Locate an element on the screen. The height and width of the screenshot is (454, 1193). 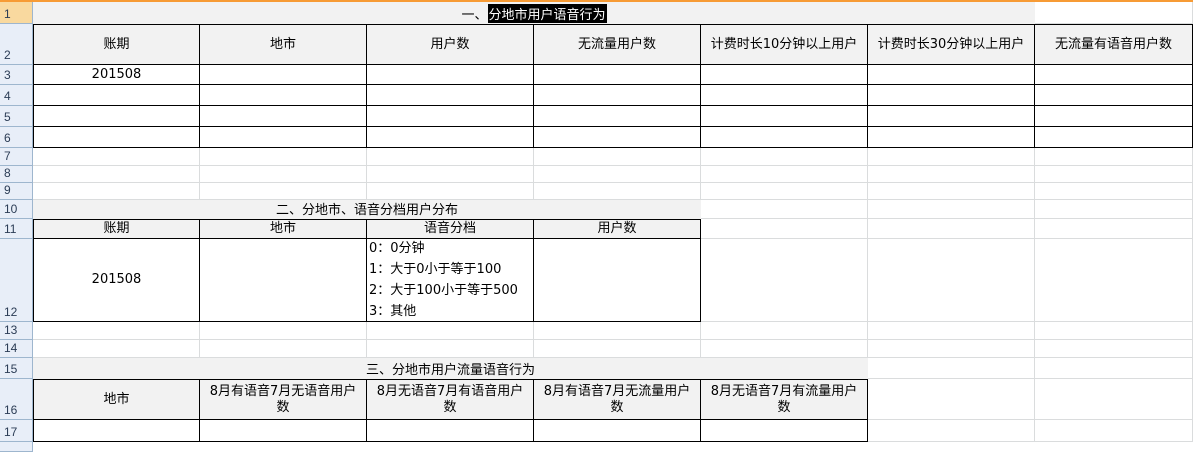
header-period: 账期 is located at coordinates (116, 229).